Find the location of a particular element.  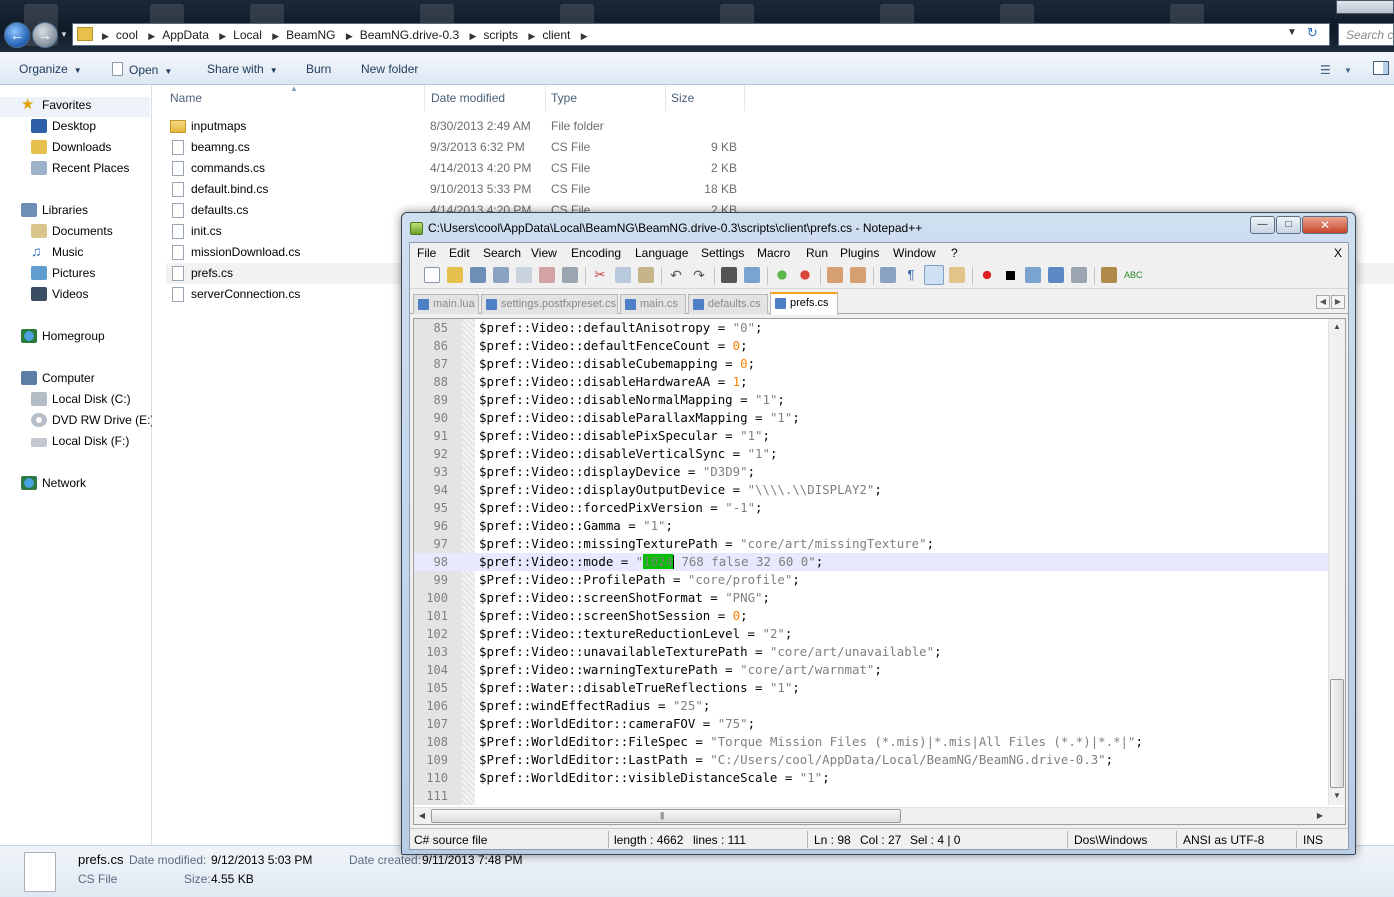

column-header-date: Date modified is located at coordinates (468, 98).